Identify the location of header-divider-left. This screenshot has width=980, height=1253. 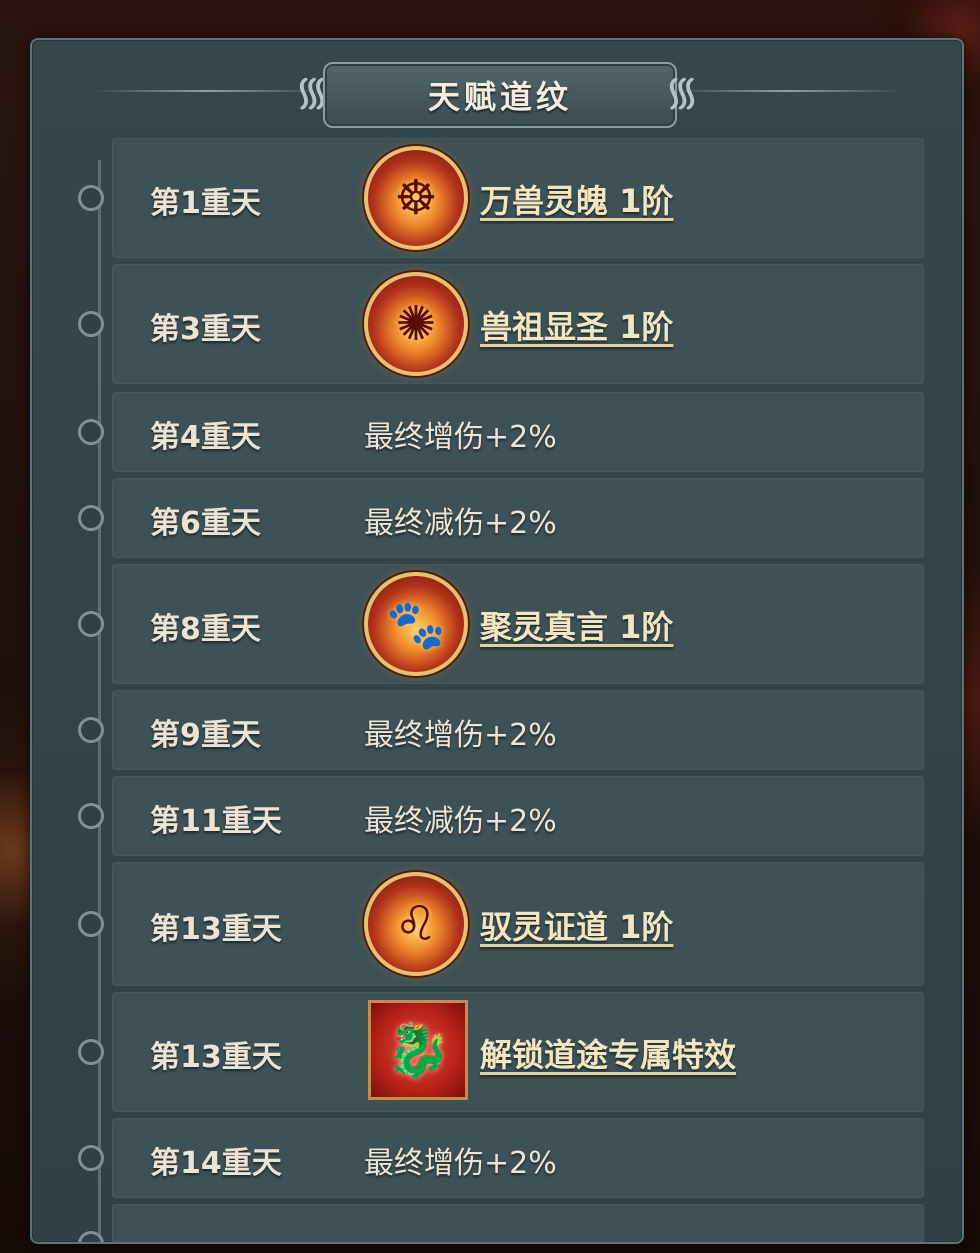
(207, 91).